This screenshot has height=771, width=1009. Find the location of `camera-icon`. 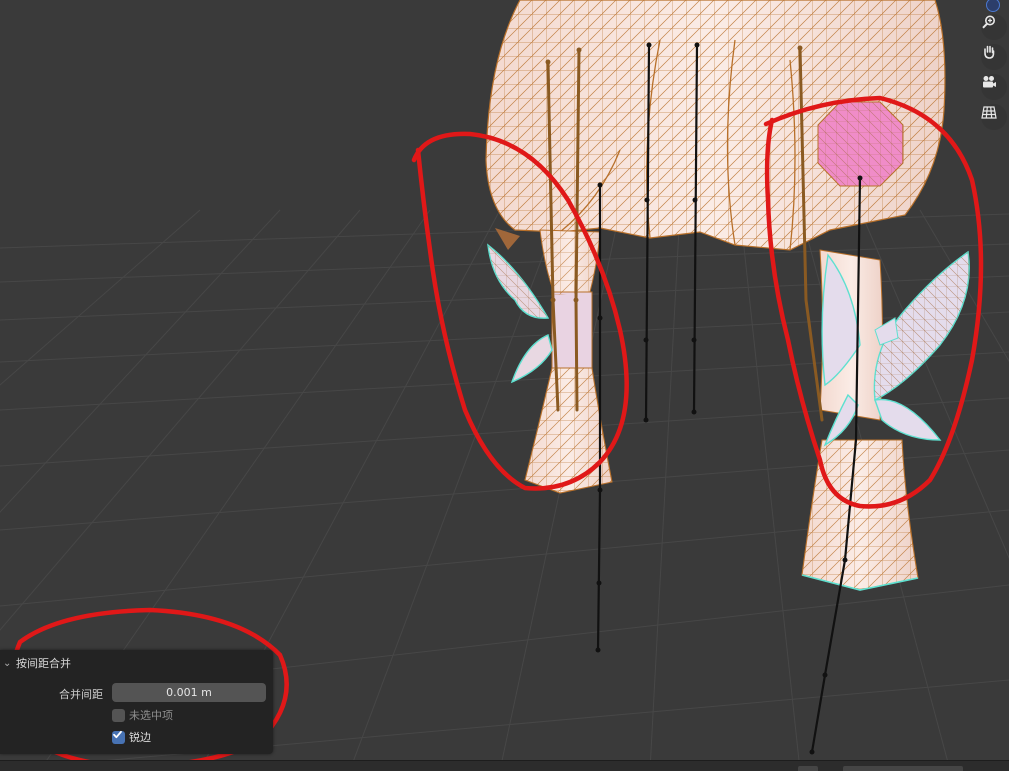

camera-icon is located at coordinates (994, 87).